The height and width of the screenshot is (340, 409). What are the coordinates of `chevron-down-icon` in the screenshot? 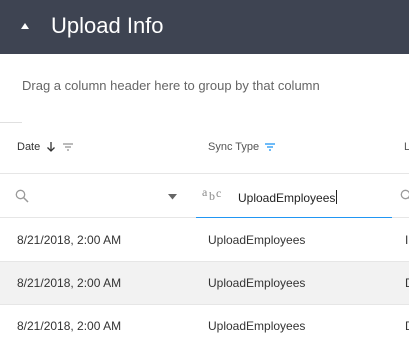 It's located at (172, 197).